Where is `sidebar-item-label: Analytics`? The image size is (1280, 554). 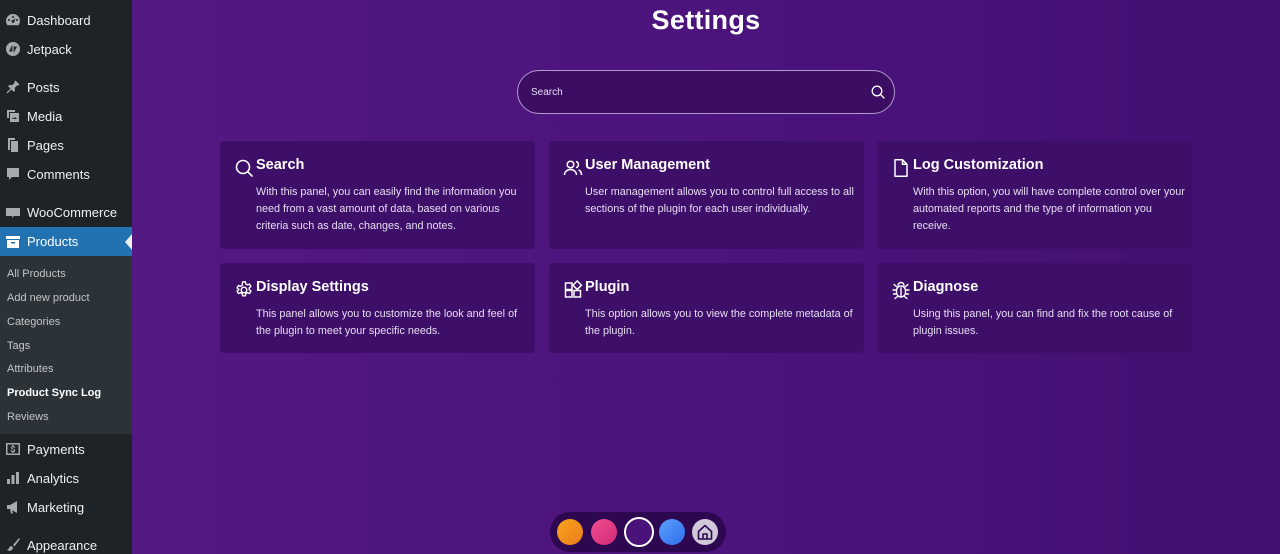
sidebar-item-label: Analytics is located at coordinates (53, 478).